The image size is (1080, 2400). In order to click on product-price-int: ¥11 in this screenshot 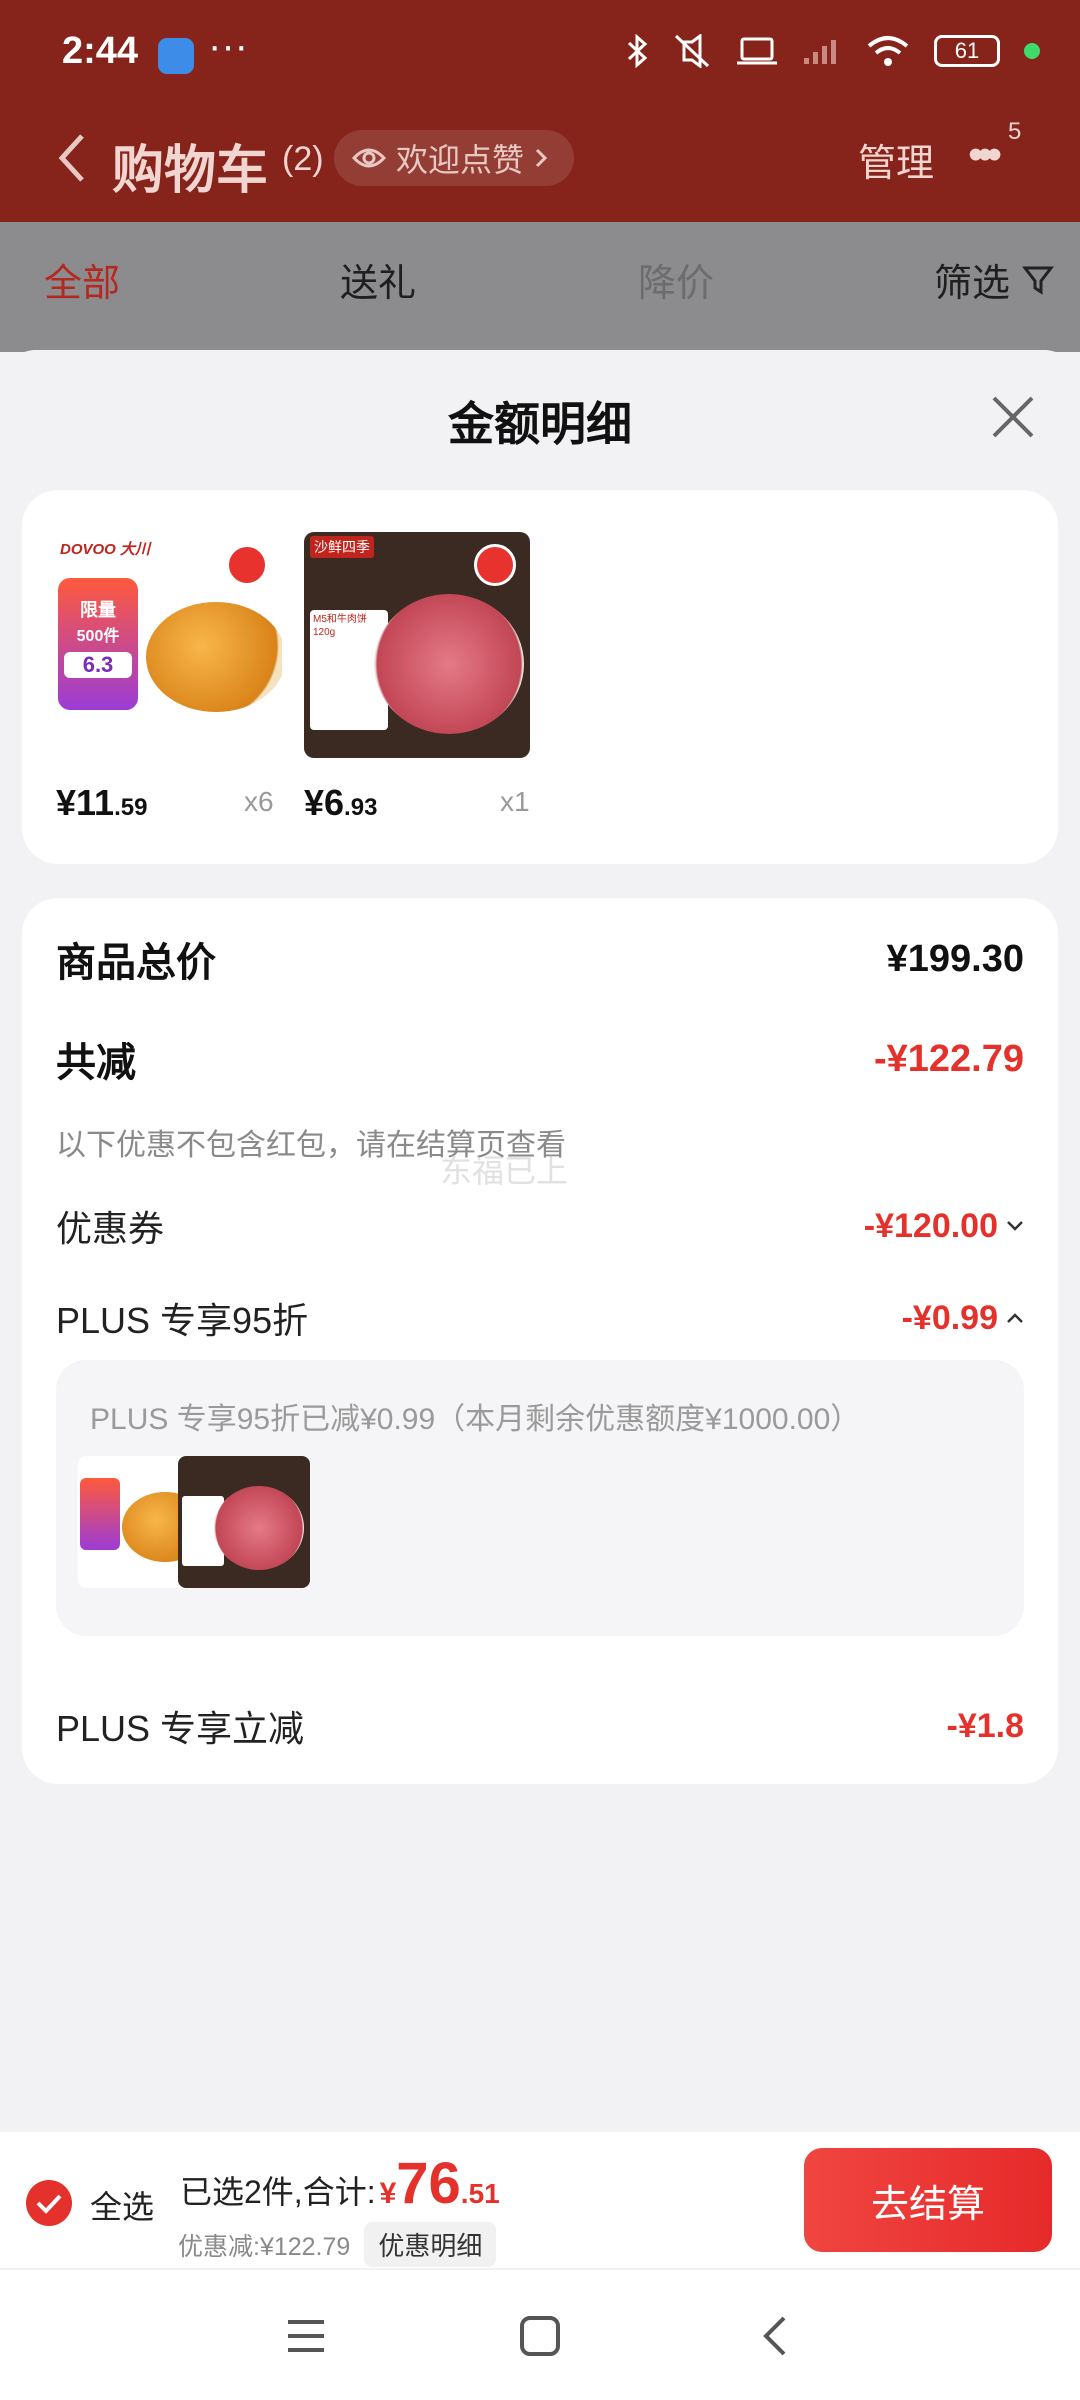, I will do `click(85, 802)`.